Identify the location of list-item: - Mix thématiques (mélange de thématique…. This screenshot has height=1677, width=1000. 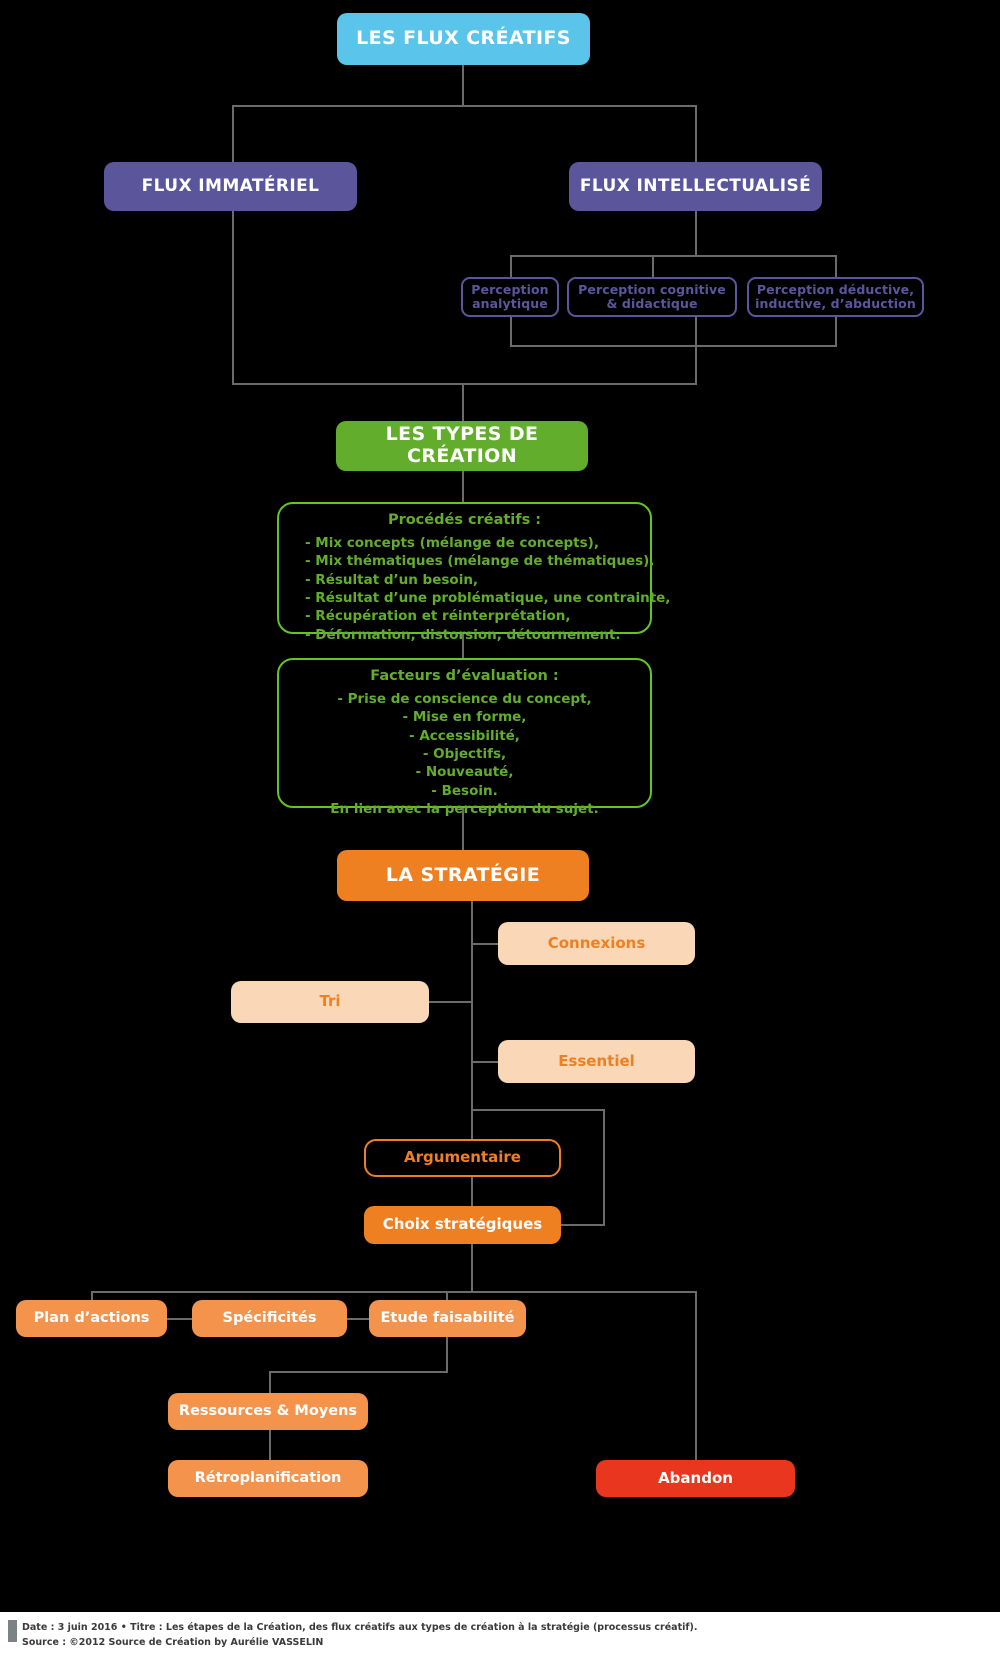
(480, 561).